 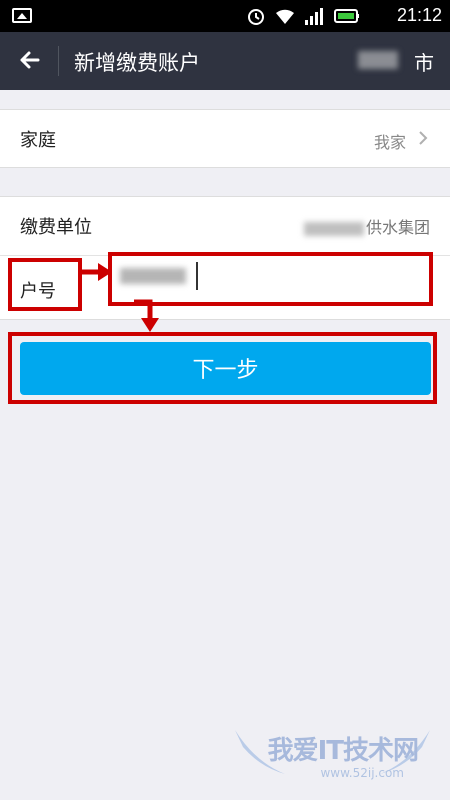 I want to click on header-divider, so click(x=58, y=61).